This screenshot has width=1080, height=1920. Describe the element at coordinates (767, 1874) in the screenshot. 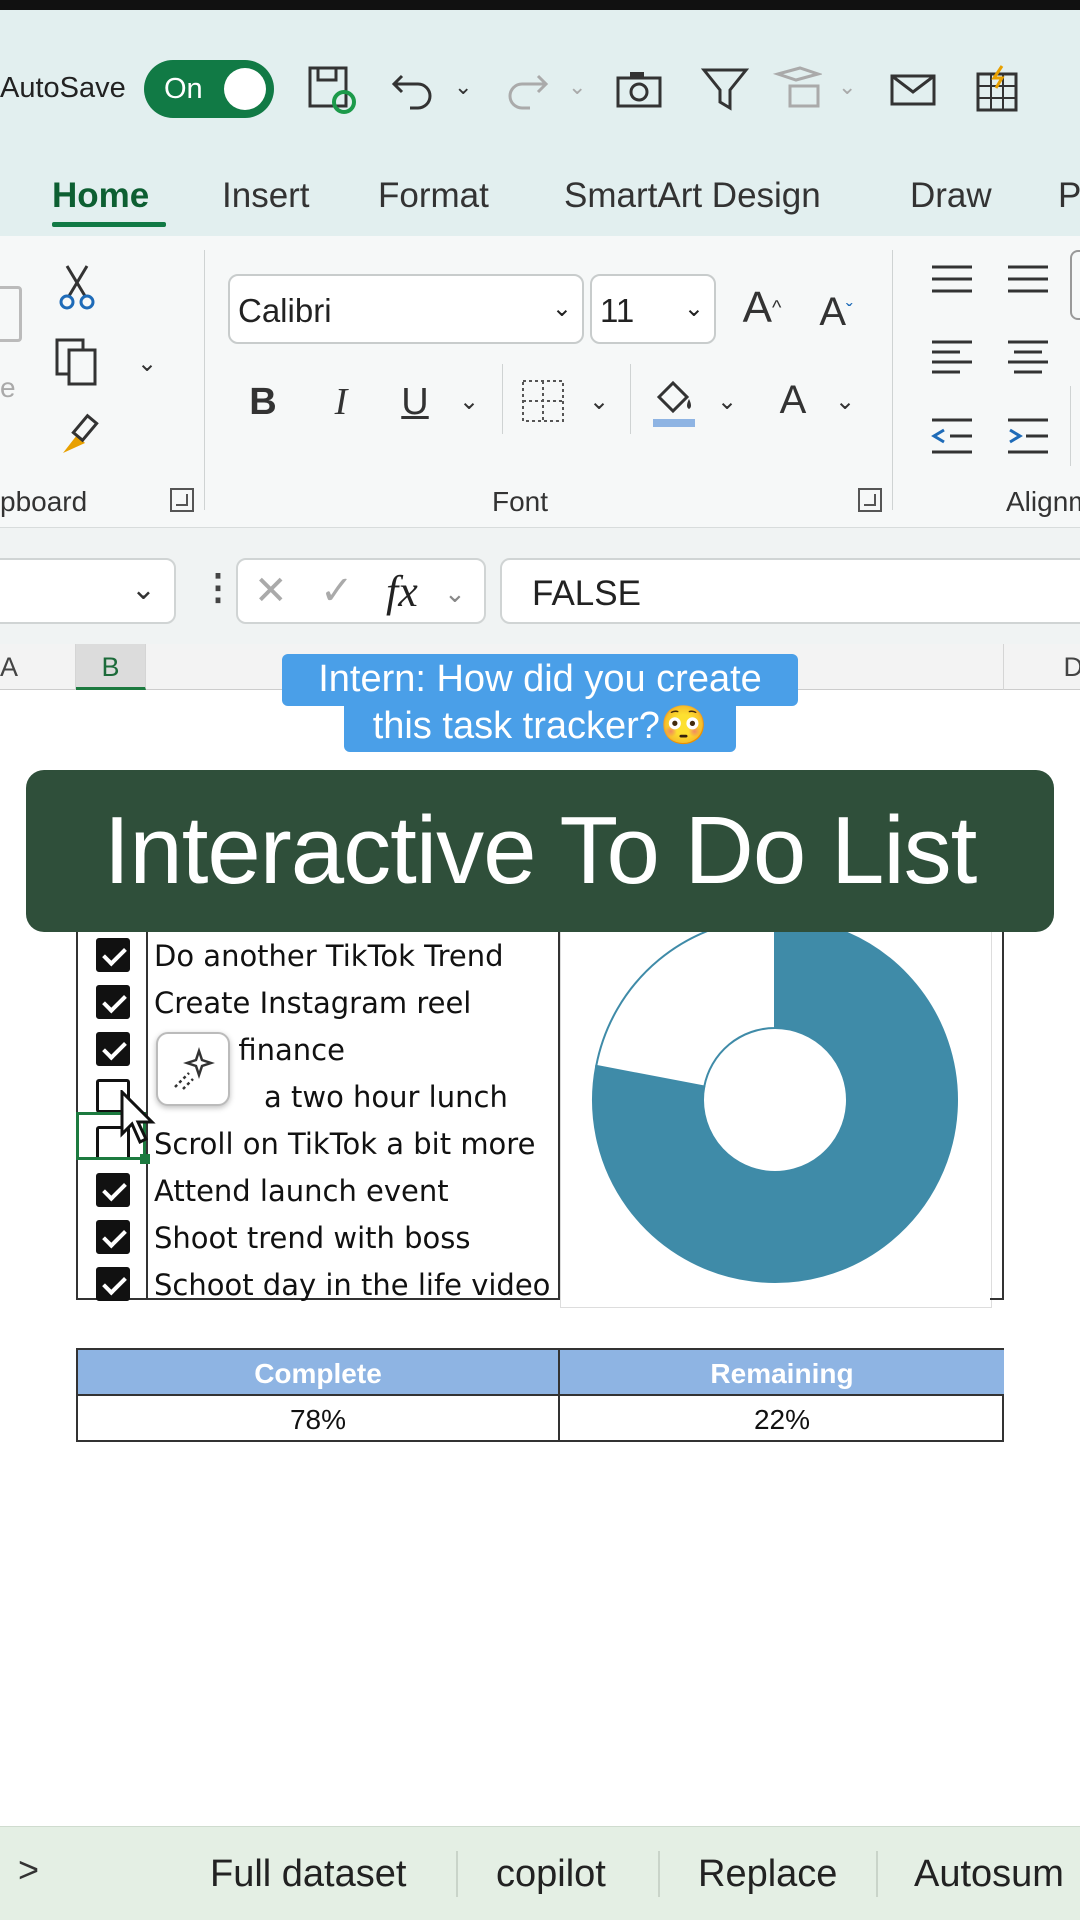

I see `suggestion-chip: Replace` at that location.